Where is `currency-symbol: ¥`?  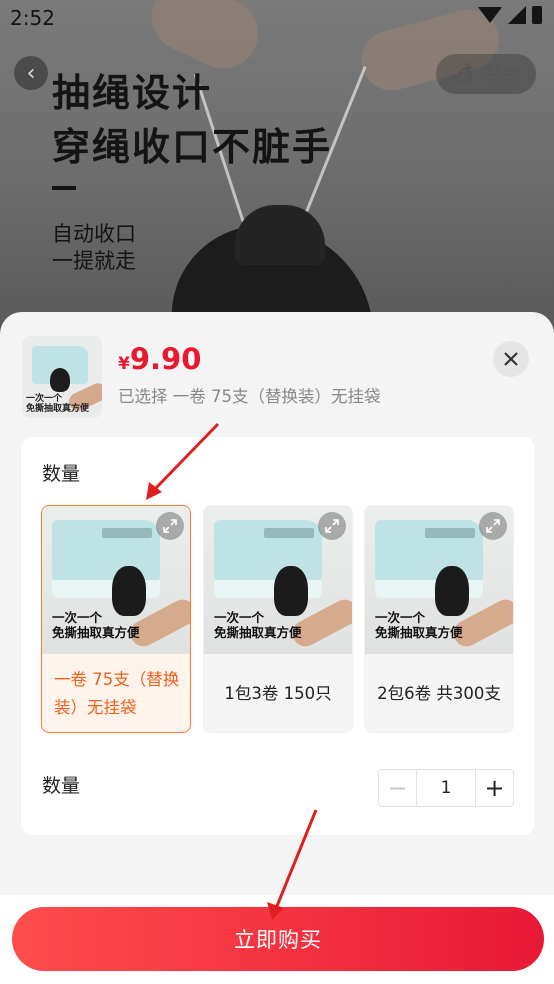 currency-symbol: ¥ is located at coordinates (124, 364).